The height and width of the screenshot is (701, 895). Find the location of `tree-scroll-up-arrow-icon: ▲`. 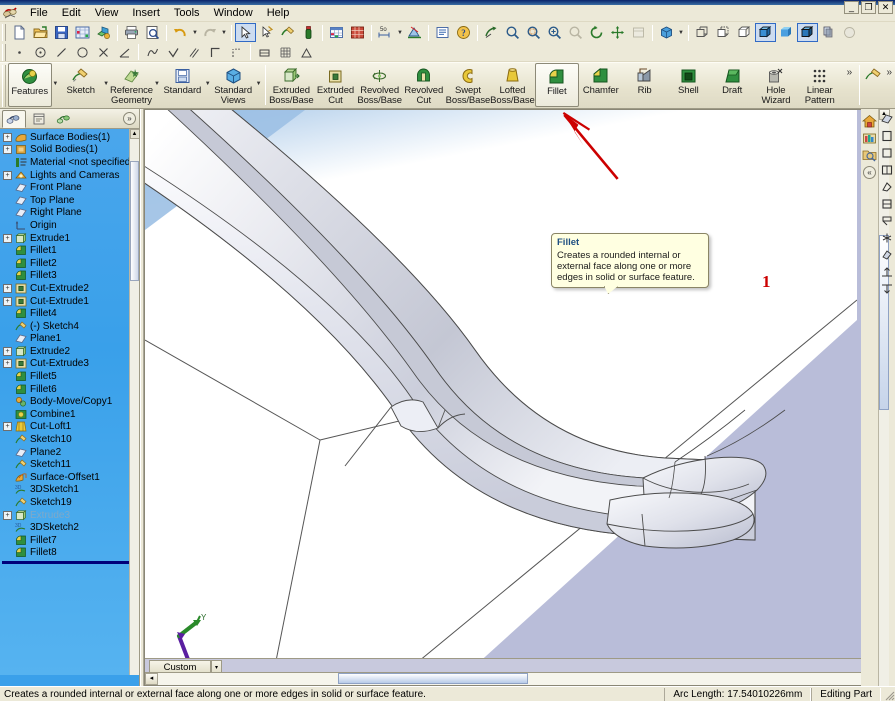

tree-scroll-up-arrow-icon: ▲ is located at coordinates (134, 134).